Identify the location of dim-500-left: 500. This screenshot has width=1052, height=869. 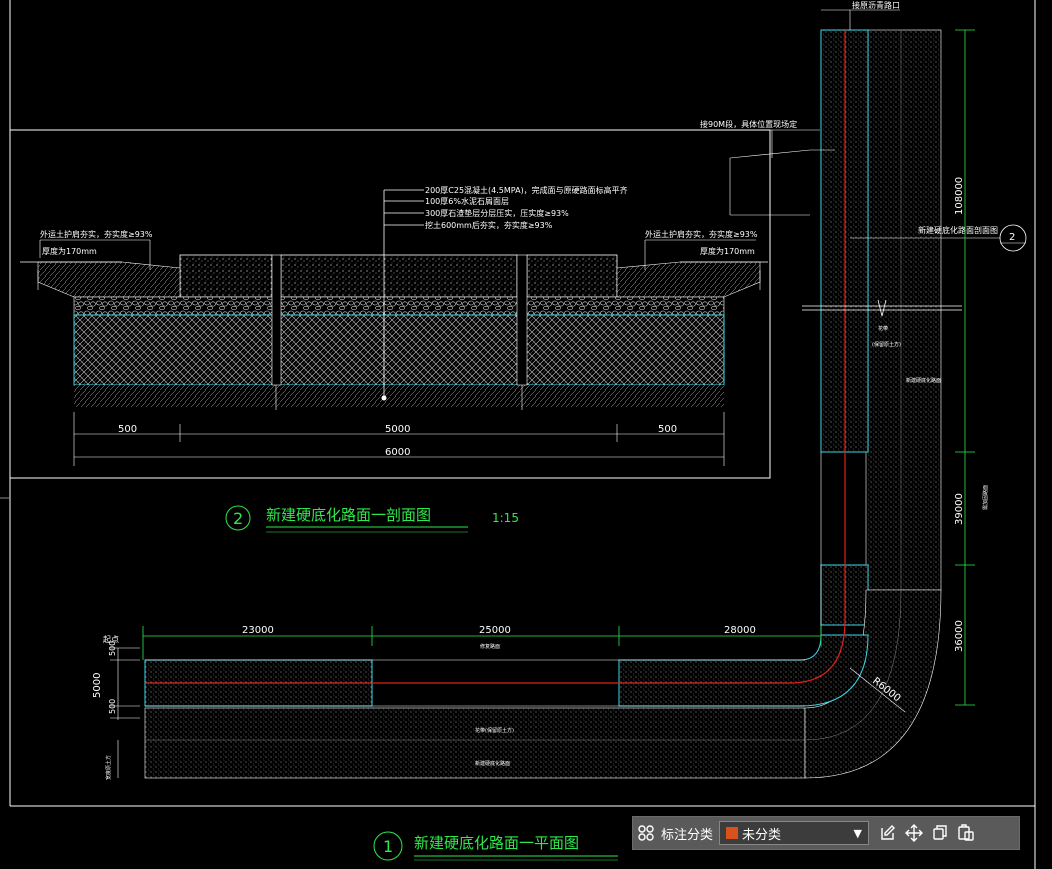
(127, 429).